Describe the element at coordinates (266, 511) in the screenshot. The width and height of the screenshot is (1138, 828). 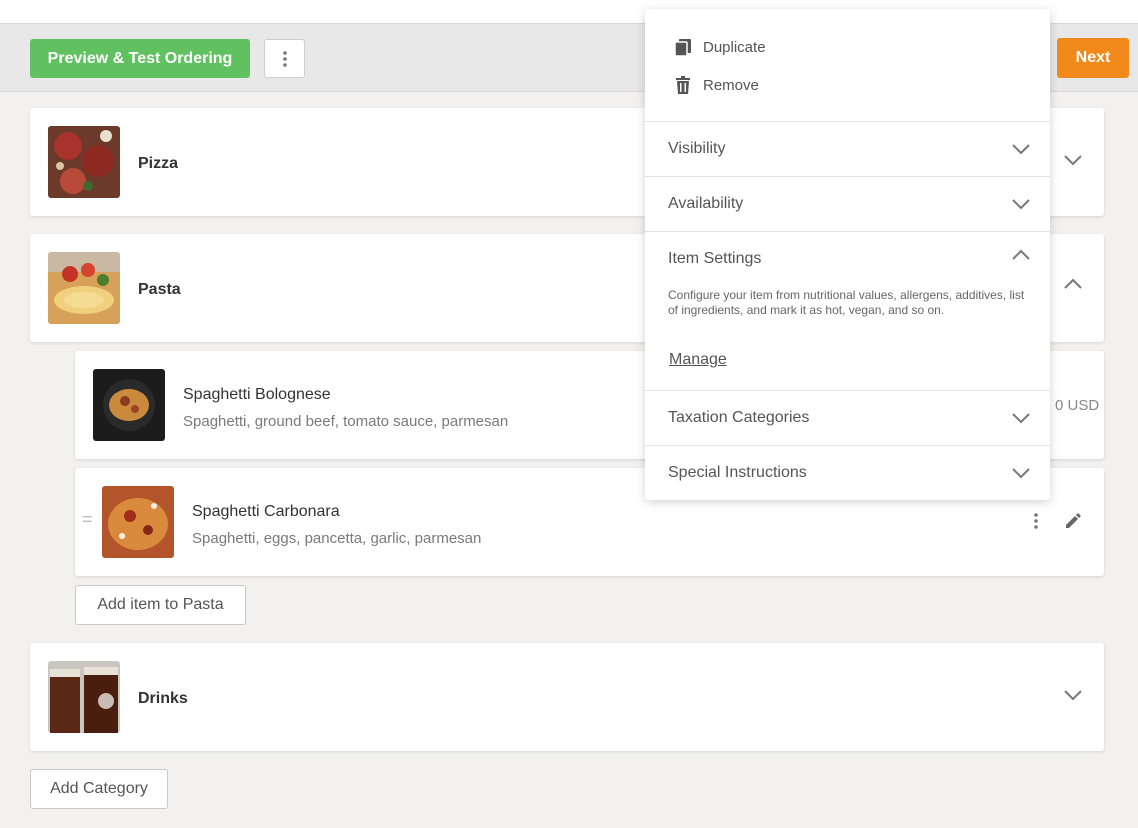
I see `item-title: Spaghetti Carbonara` at that location.